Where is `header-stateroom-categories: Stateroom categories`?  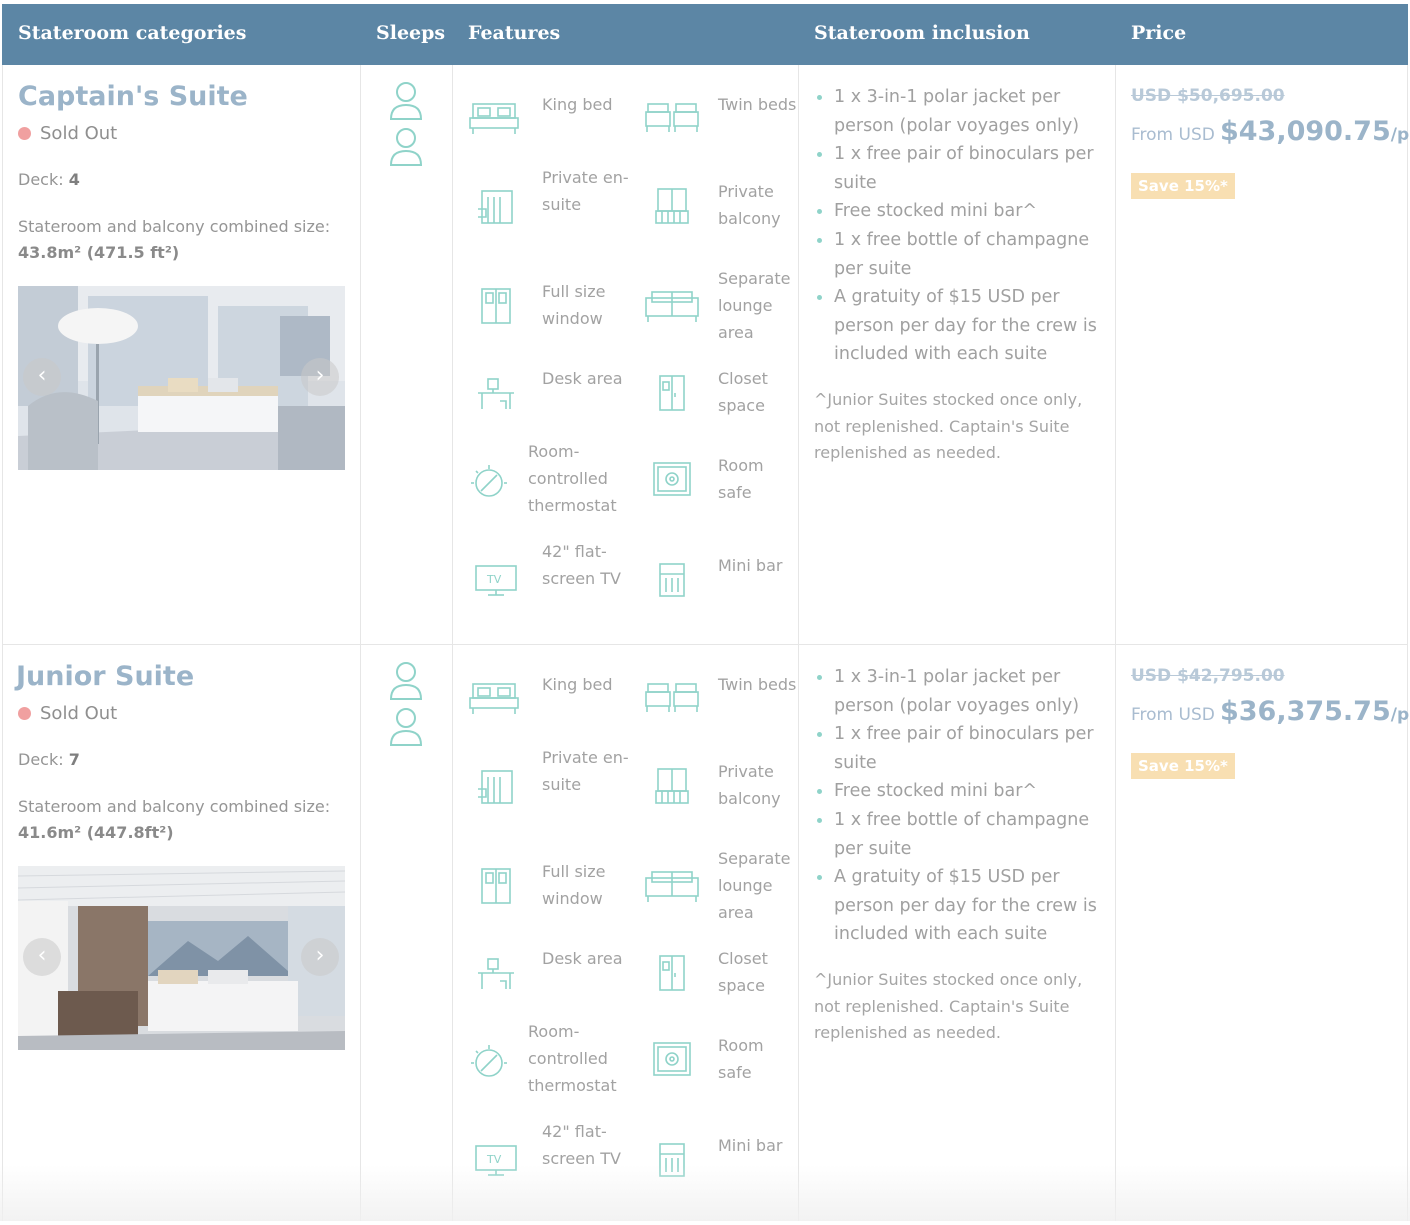 header-stateroom-categories: Stateroom categories is located at coordinates (132, 33).